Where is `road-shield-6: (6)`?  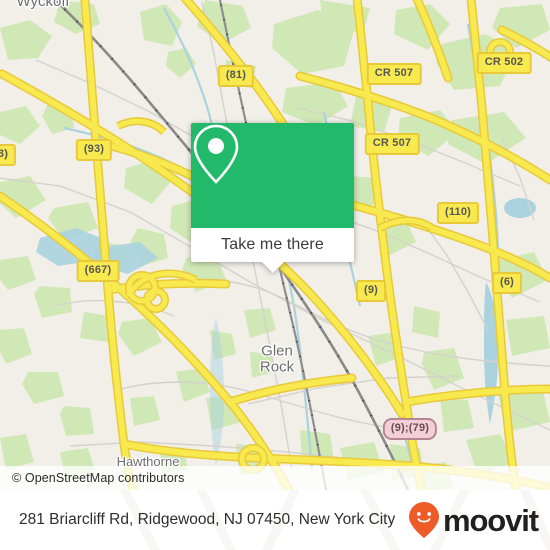
road-shield-6: (6) is located at coordinates (507, 283).